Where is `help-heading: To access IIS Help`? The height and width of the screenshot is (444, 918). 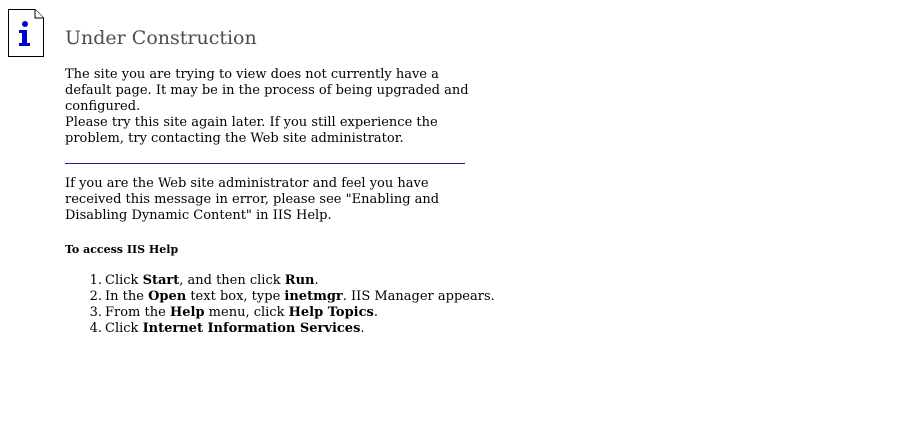 help-heading: To access IIS Help is located at coordinates (122, 249).